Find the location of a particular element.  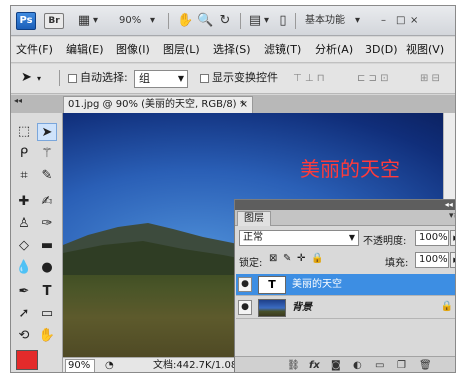

preset-dropdown-icon: ▾ is located at coordinates (39, 79).